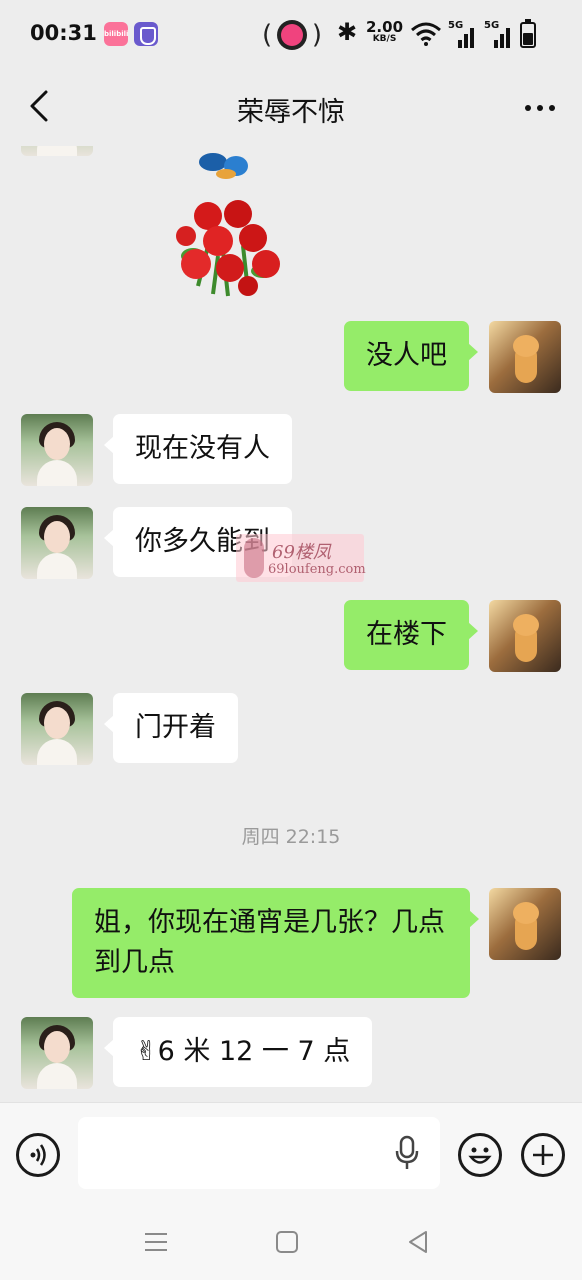 This screenshot has width=582, height=1280. Describe the element at coordinates (456, 25) in the screenshot. I see `net-type-1: 5G` at that location.